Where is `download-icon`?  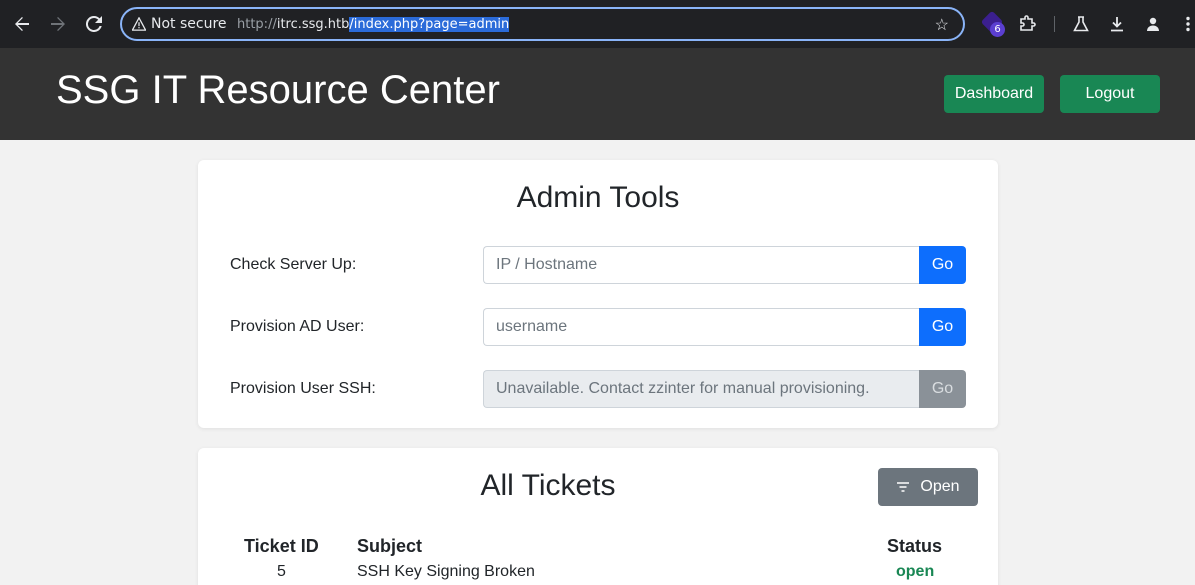 download-icon is located at coordinates (1117, 24).